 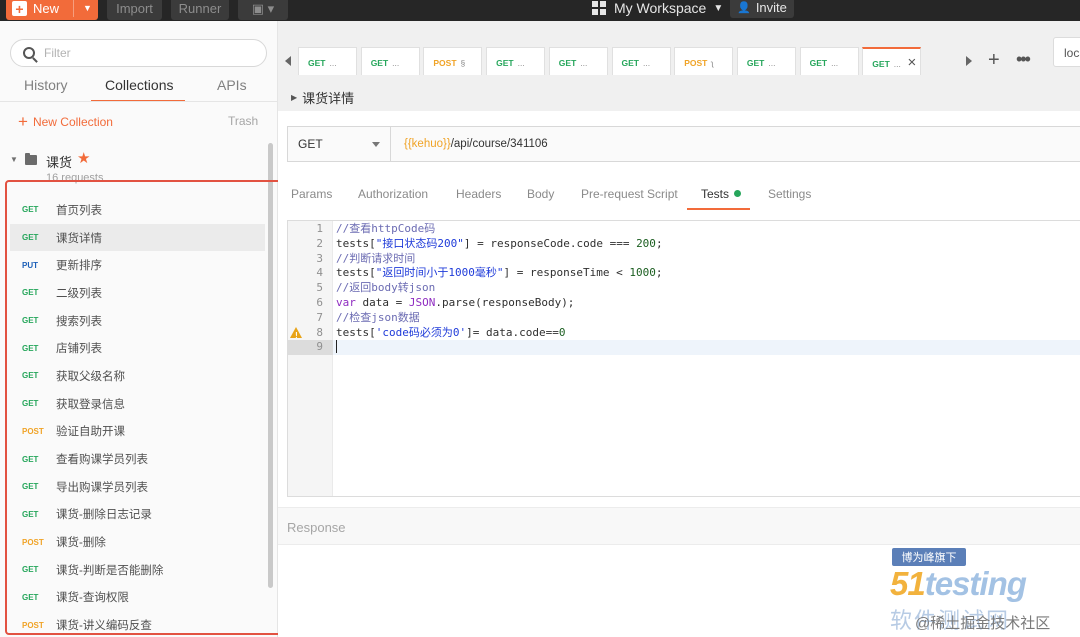 What do you see at coordinates (102, 460) in the screenshot?
I see `request-name: 查看购课学员列表` at bounding box center [102, 460].